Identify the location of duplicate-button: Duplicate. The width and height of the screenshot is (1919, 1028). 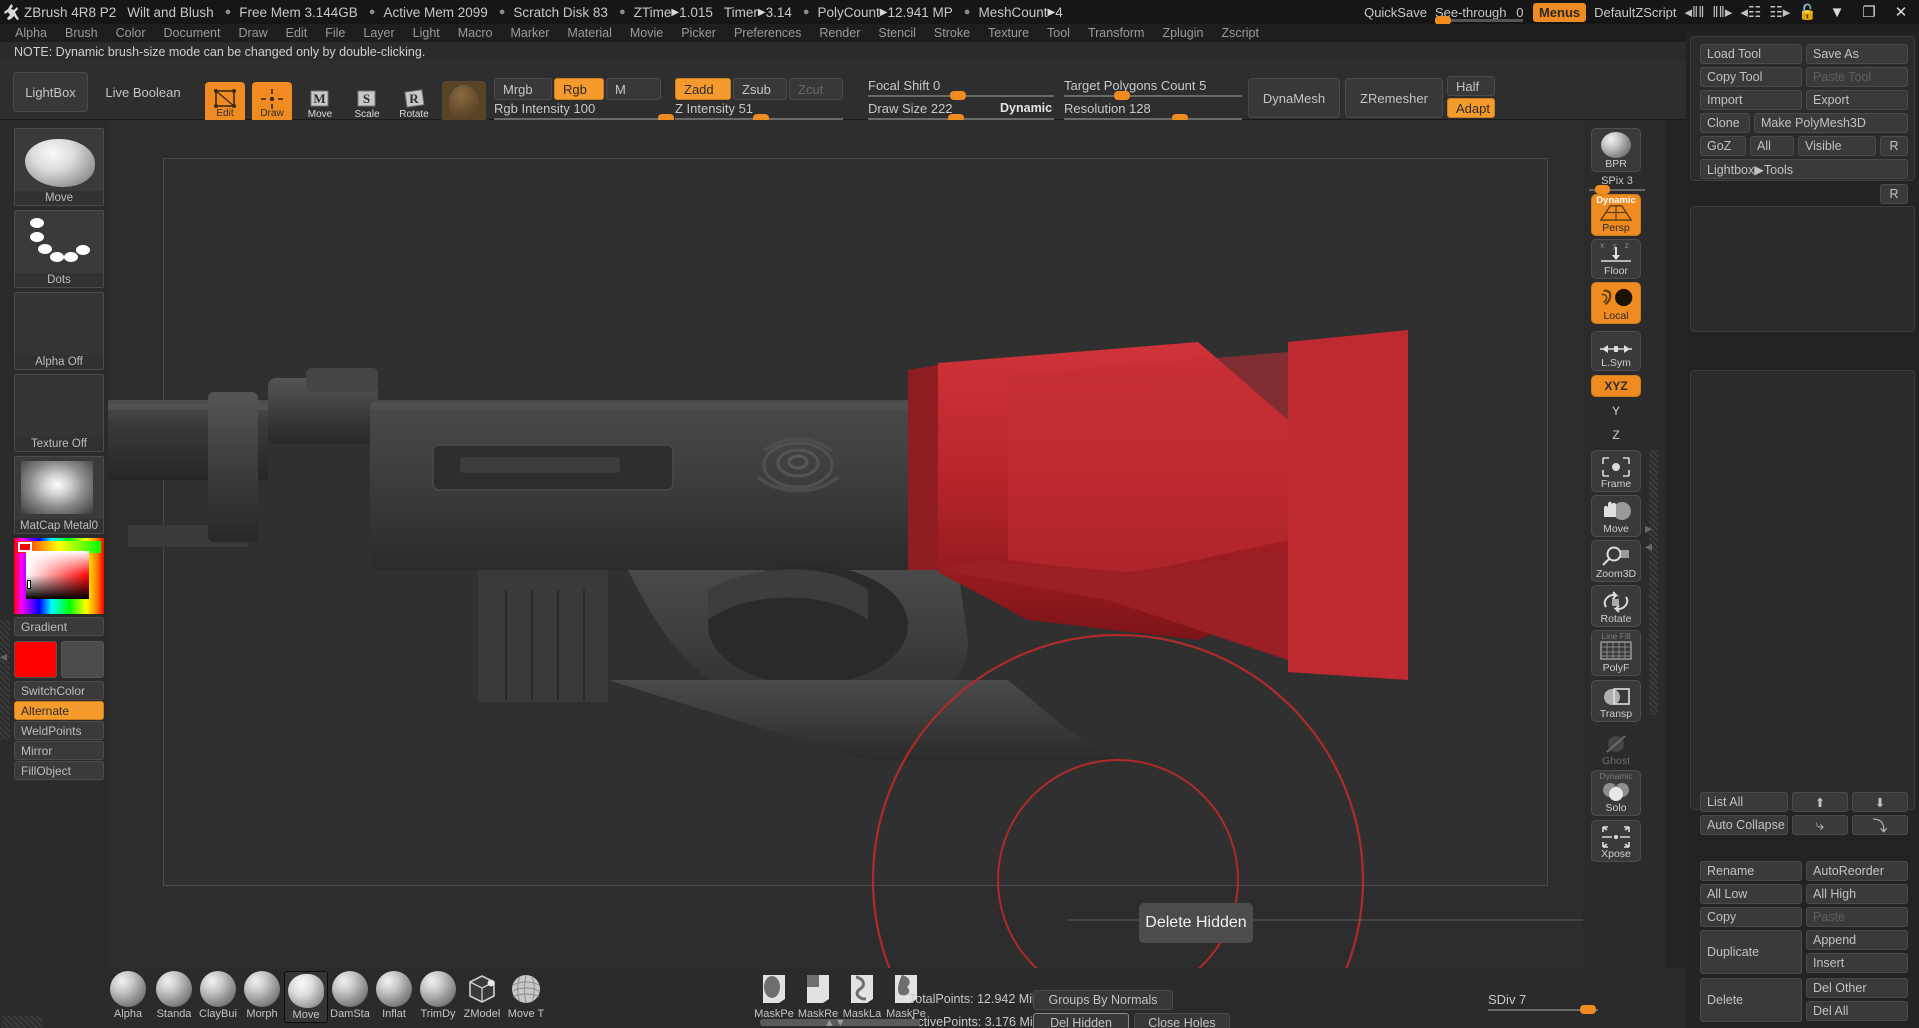
(1751, 952).